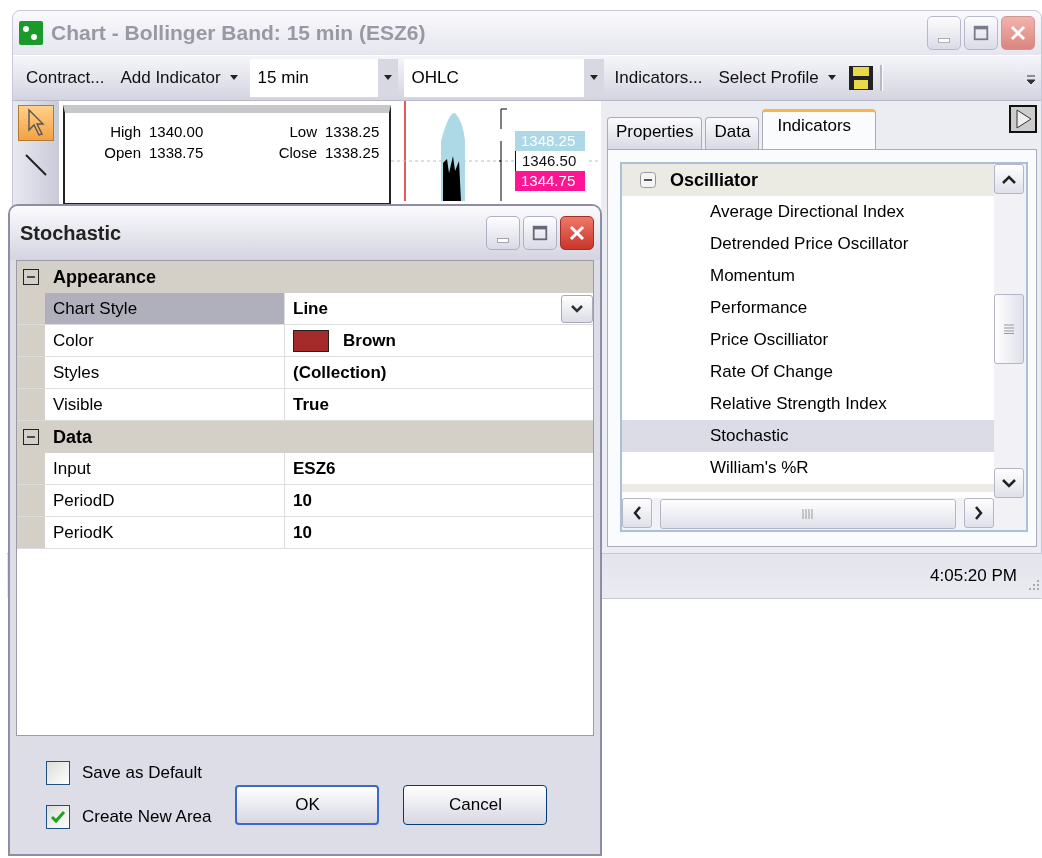 The image size is (1042, 858). Describe the element at coordinates (305, 277) in the screenshot. I see `property-category: Appearance` at that location.